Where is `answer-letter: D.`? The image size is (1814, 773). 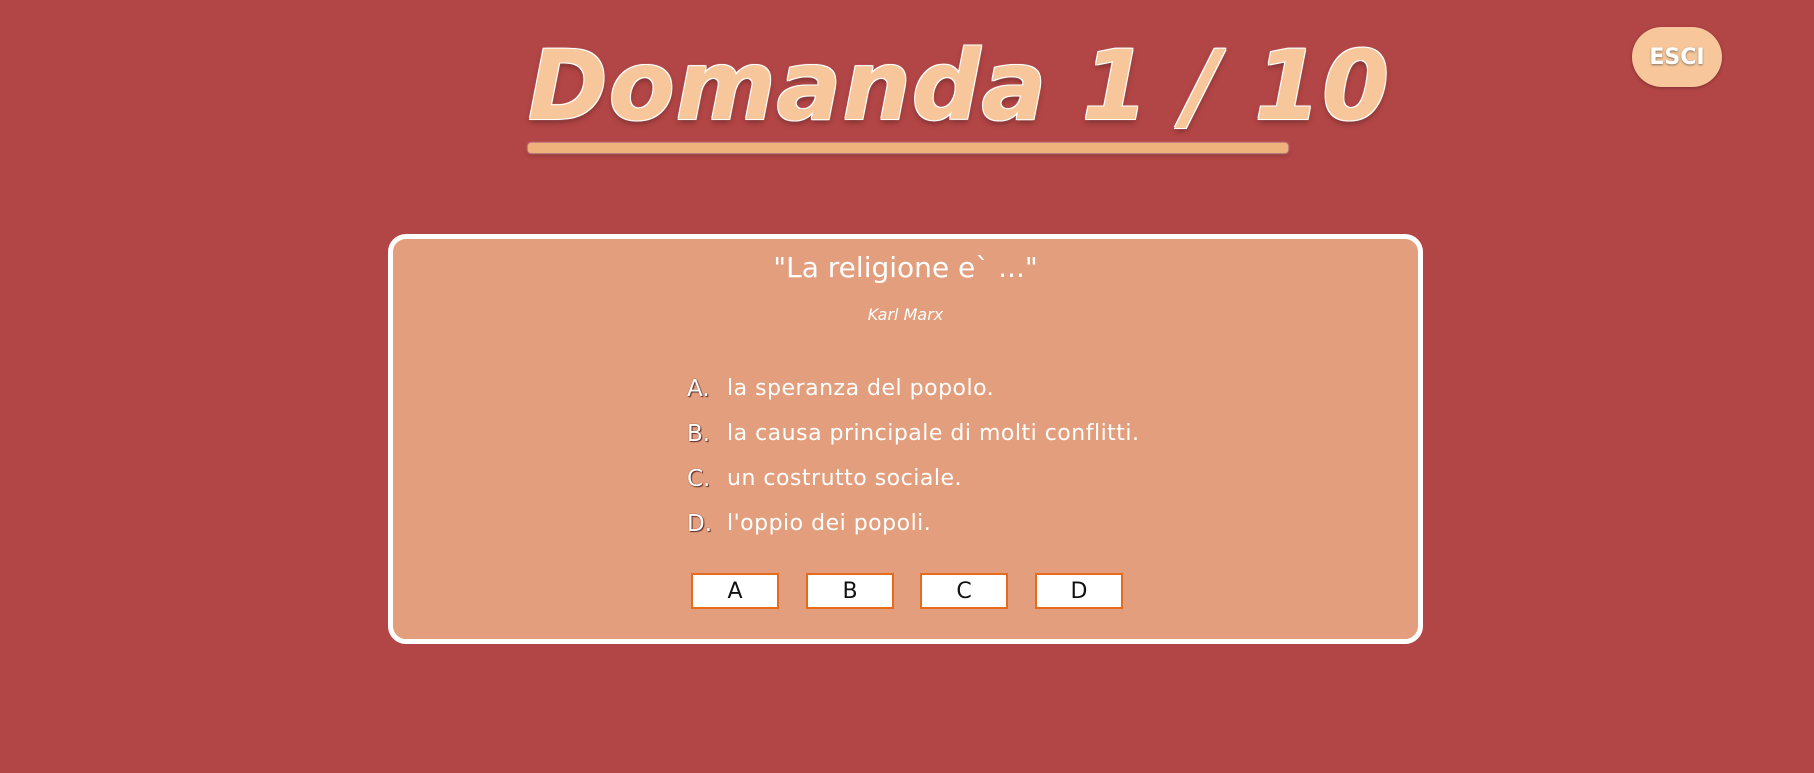
answer-letter: D. is located at coordinates (700, 523).